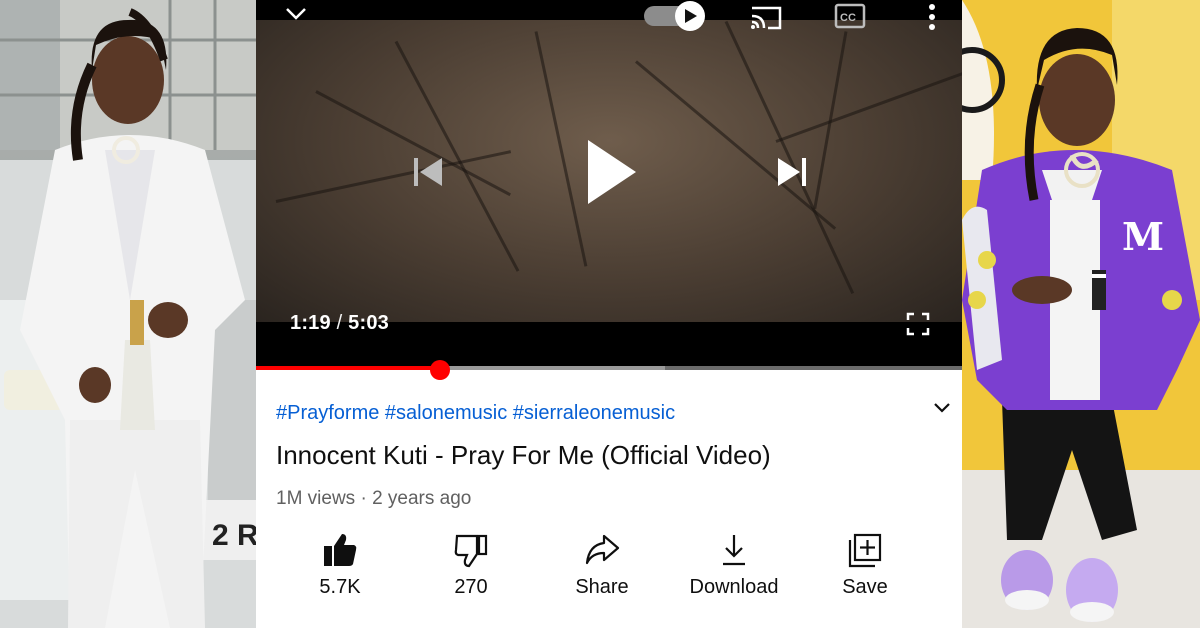 The width and height of the screenshot is (1200, 628). Describe the element at coordinates (471, 587) in the screenshot. I see `dislike-count: 270` at that location.